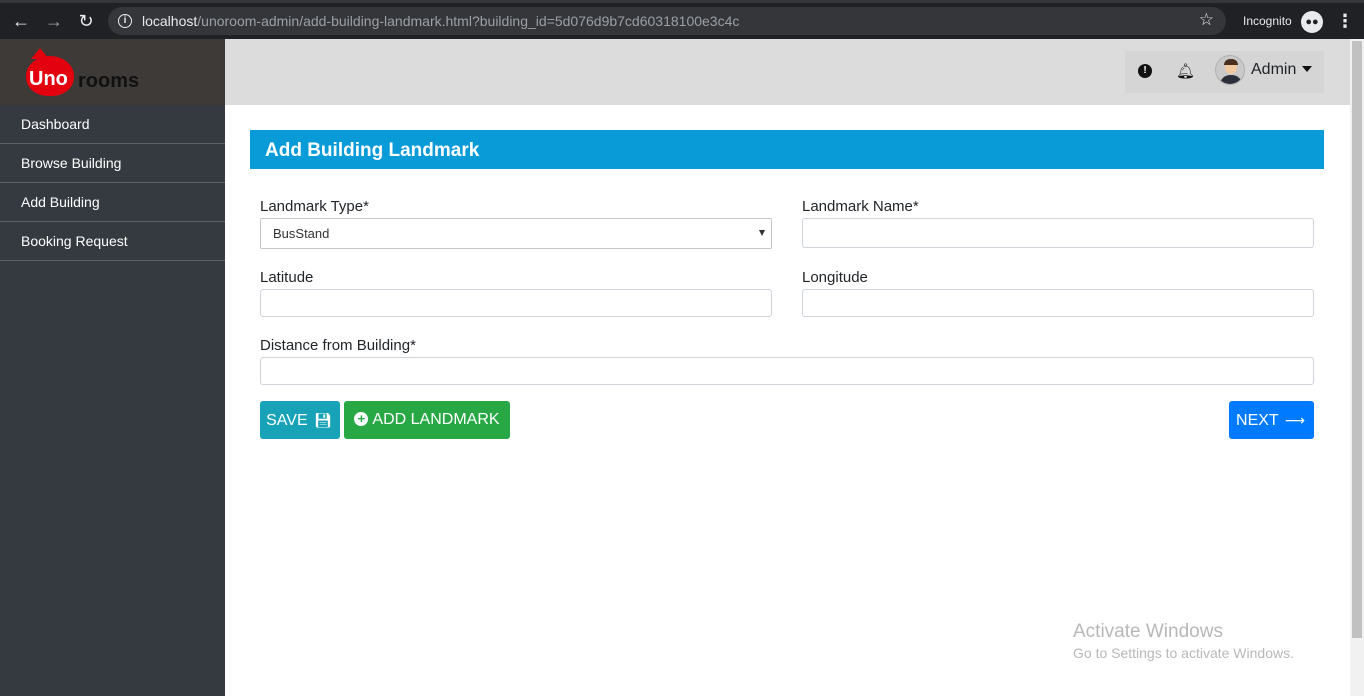 The height and width of the screenshot is (696, 1364). I want to click on caret-down-icon, so click(1307, 69).